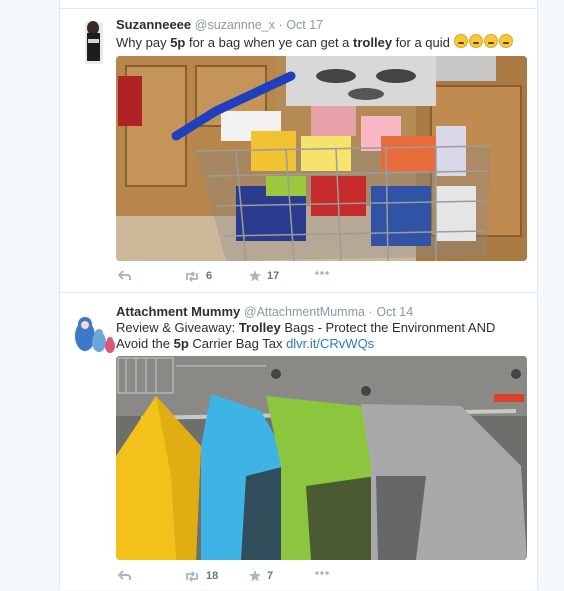 This screenshot has width=564, height=591. I want to click on tweet-actions: 6 17, so click(321, 279).